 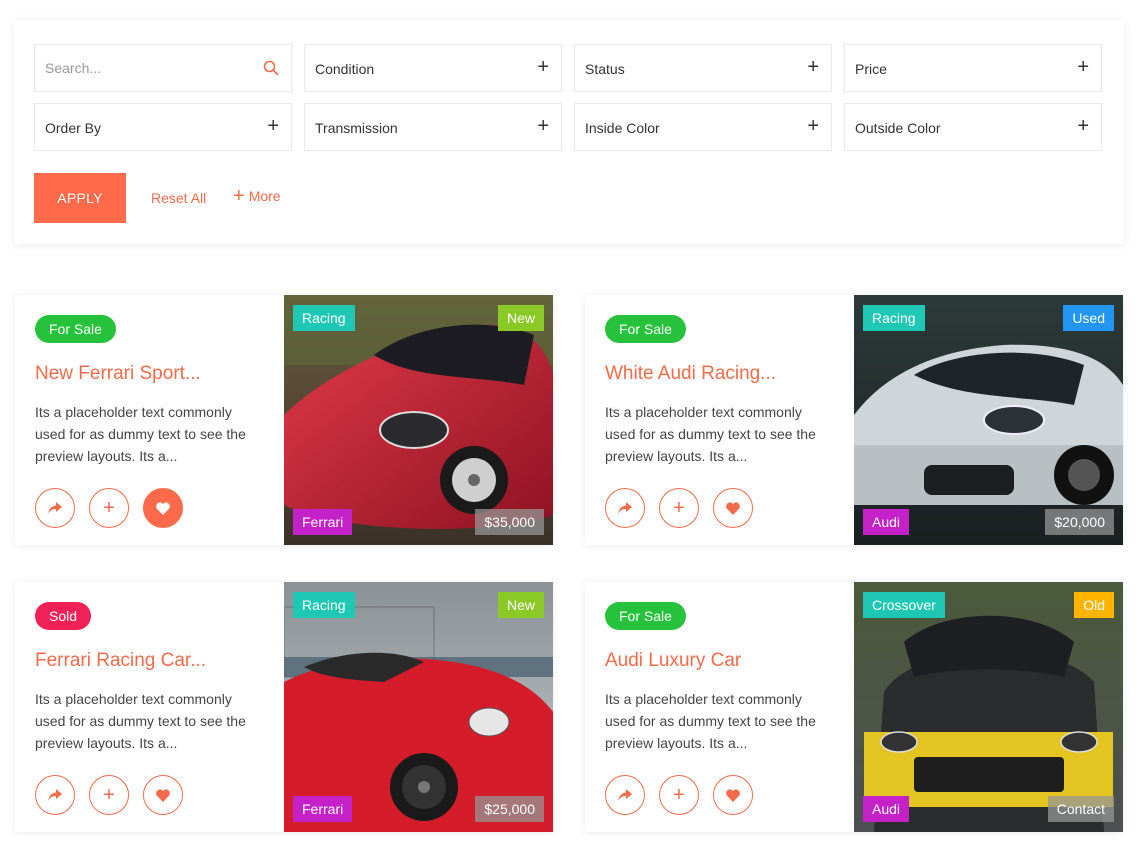 What do you see at coordinates (1088, 318) in the screenshot?
I see `condition-tag: Used` at bounding box center [1088, 318].